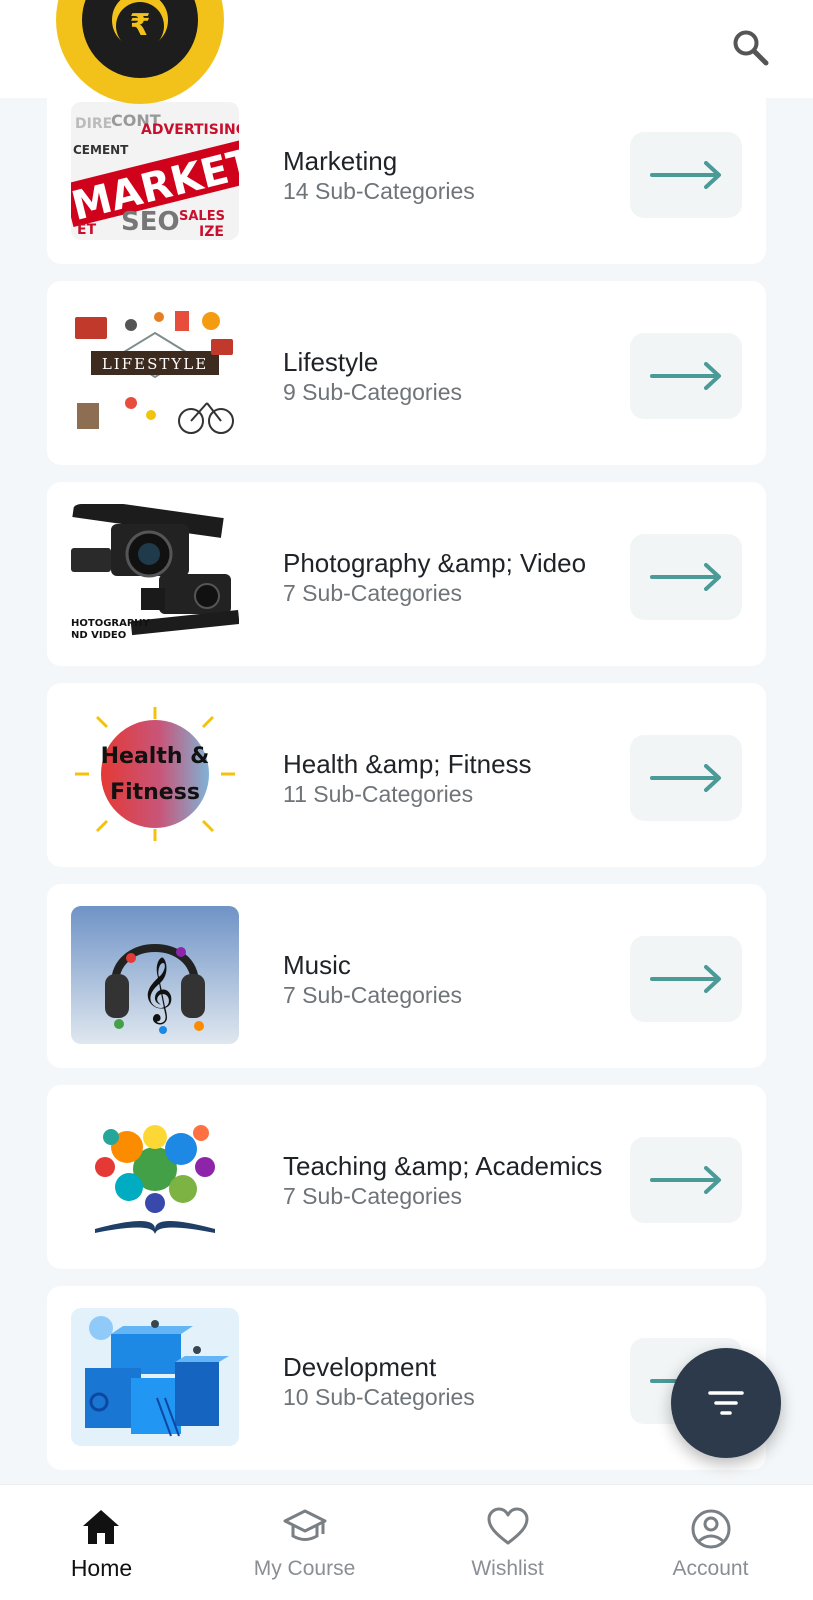  I want to click on nav-my-course-label: My Course, so click(304, 1568).